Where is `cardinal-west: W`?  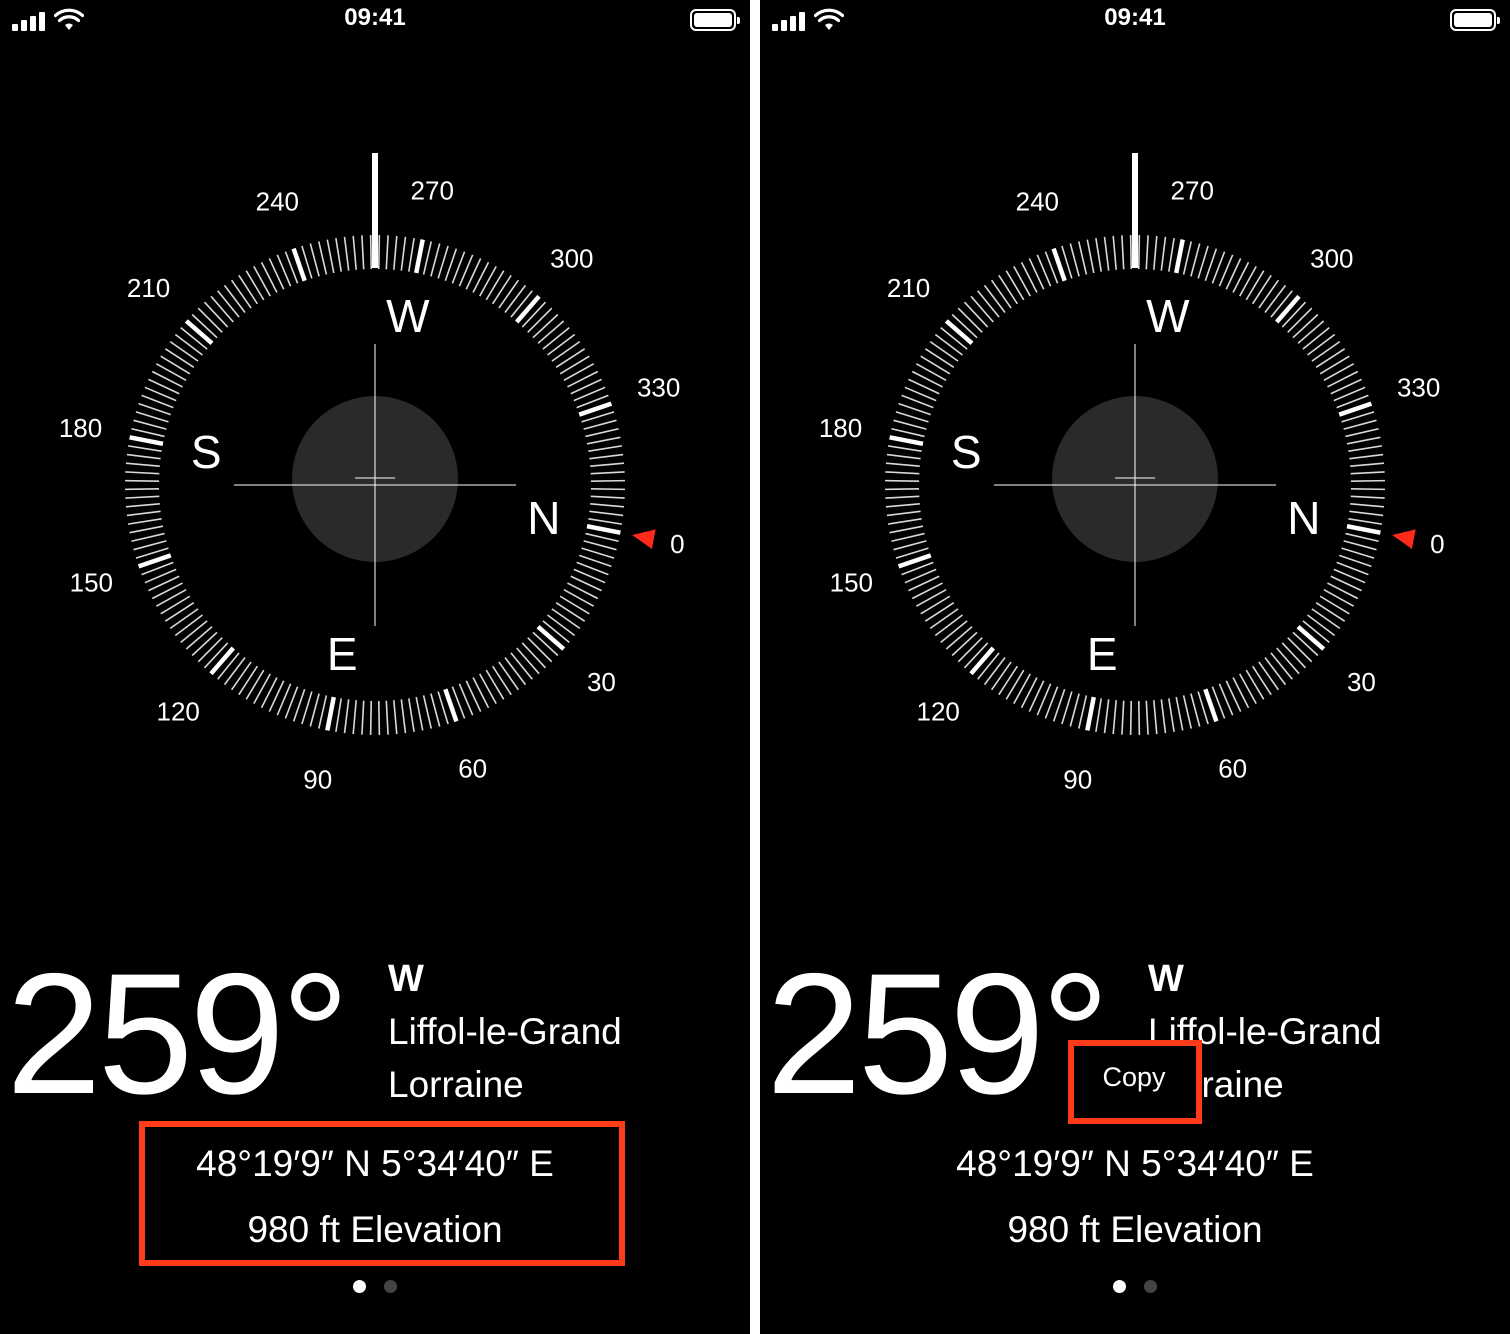 cardinal-west: W is located at coordinates (408, 316).